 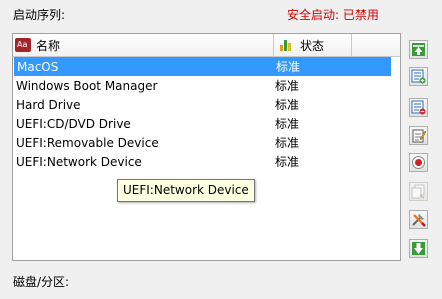 What do you see at coordinates (41, 282) in the screenshot?
I see `disk-partition-label: 磁盘/分区:` at bounding box center [41, 282].